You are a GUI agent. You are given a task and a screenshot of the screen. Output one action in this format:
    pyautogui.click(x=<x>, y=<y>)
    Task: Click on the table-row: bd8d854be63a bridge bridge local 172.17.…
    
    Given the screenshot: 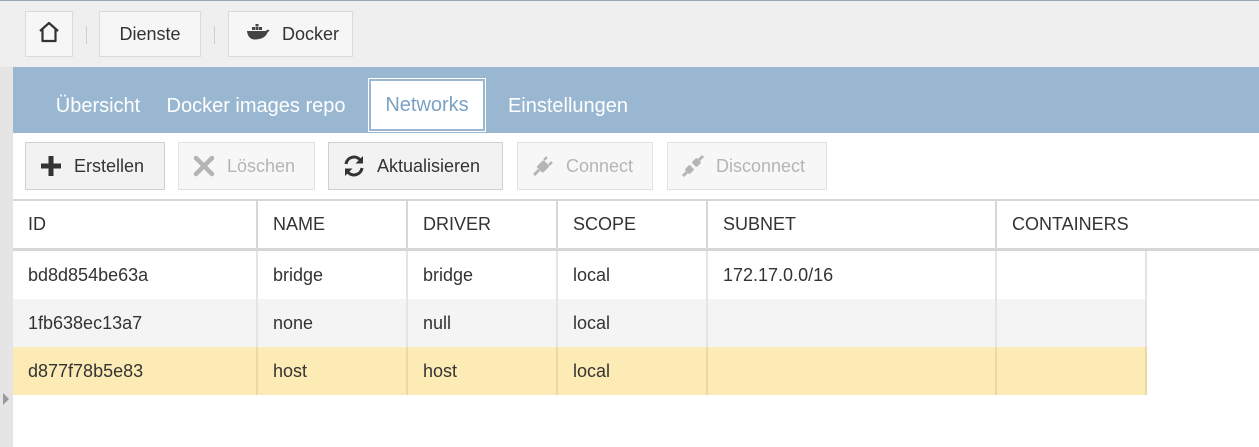 What is the action you would take?
    pyautogui.click(x=580, y=275)
    